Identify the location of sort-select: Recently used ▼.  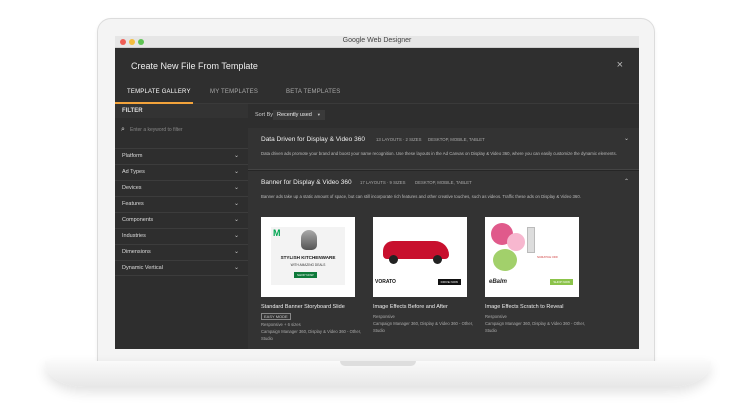
(299, 115).